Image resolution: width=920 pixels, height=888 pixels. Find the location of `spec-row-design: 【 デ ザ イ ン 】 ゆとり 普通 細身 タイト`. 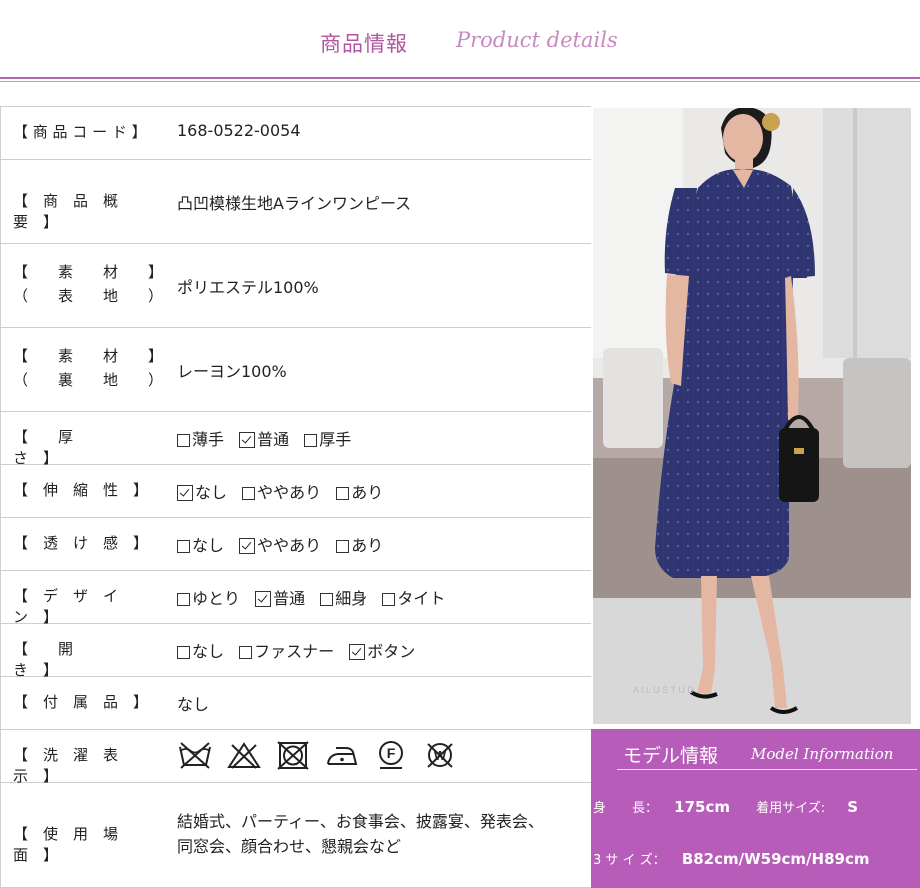

spec-row-design: 【 デ ザ イ ン 】 ゆとり 普通 細身 タイト is located at coordinates (296, 598).